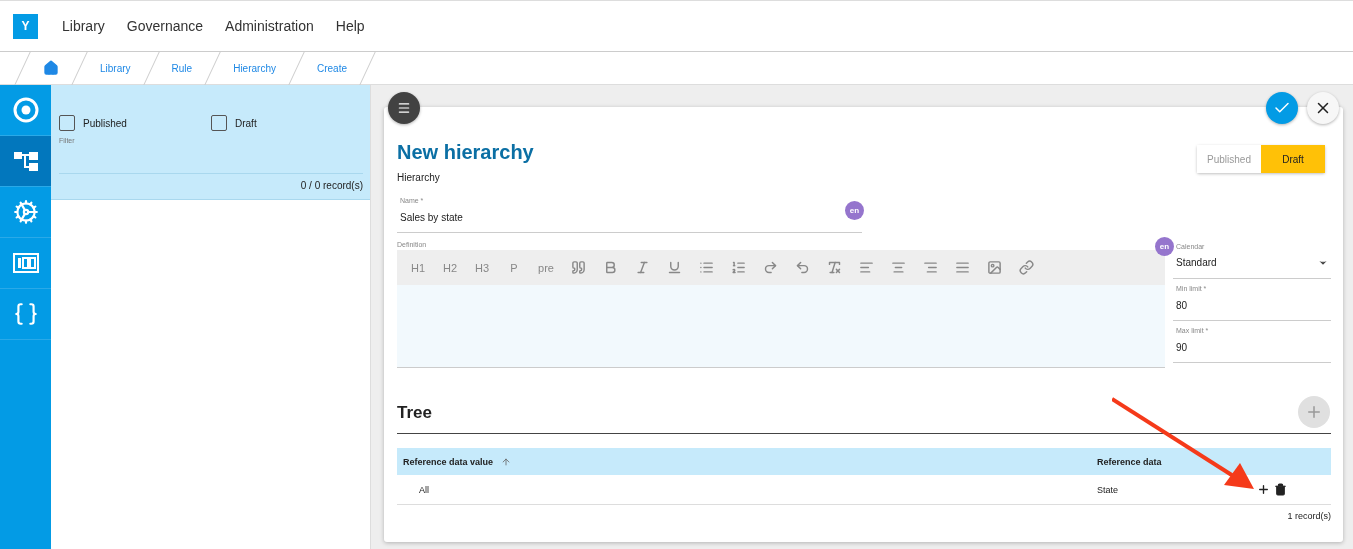  I want to click on link-icon, so click(1026, 267).